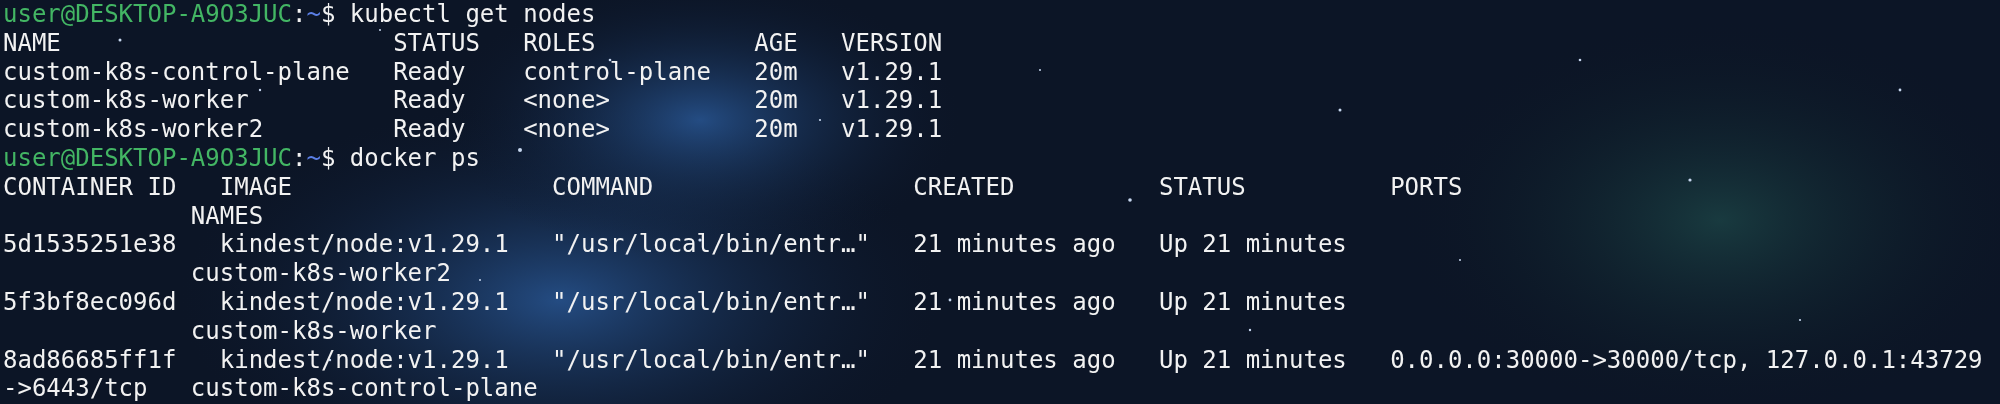 The height and width of the screenshot is (404, 2000). Describe the element at coordinates (313, 330) in the screenshot. I see `output-line: custom-k8s-worker` at that location.